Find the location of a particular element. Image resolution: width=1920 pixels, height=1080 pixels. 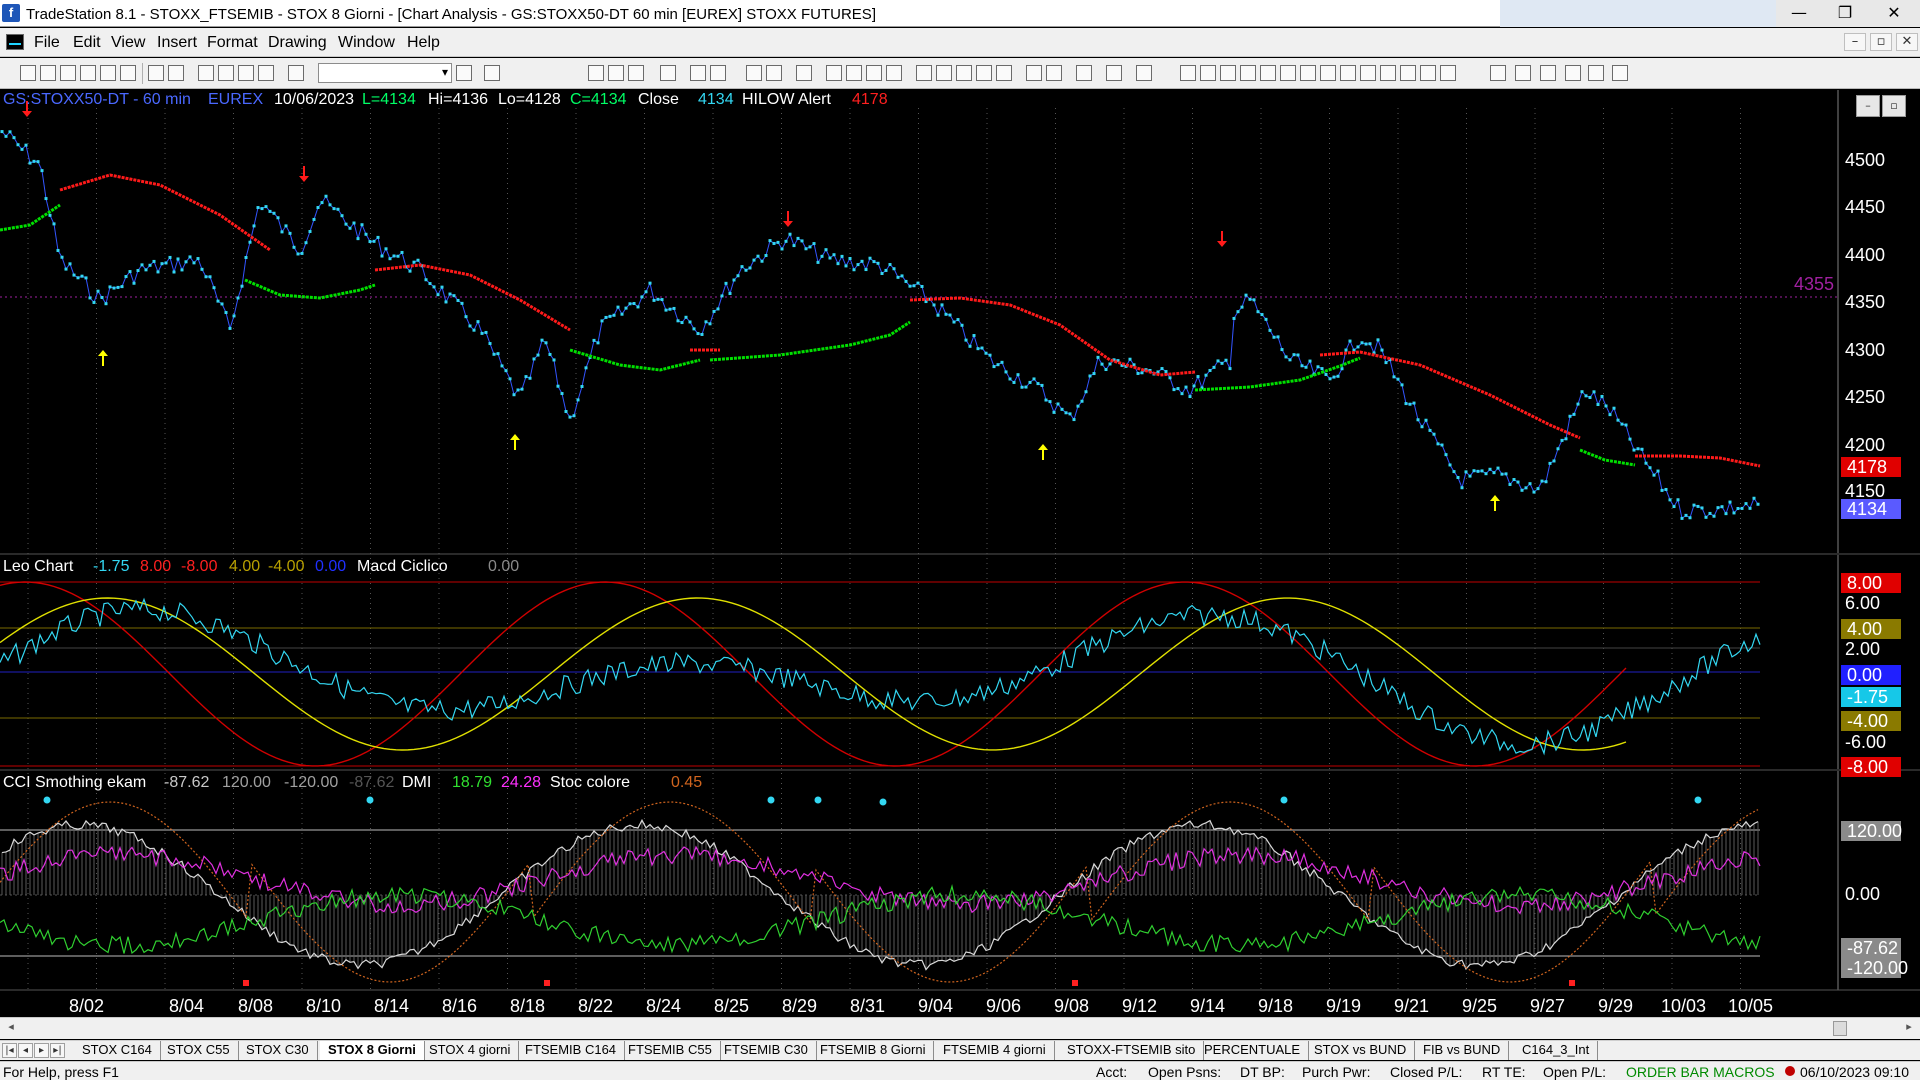

chart-icon is located at coordinates (698, 73).